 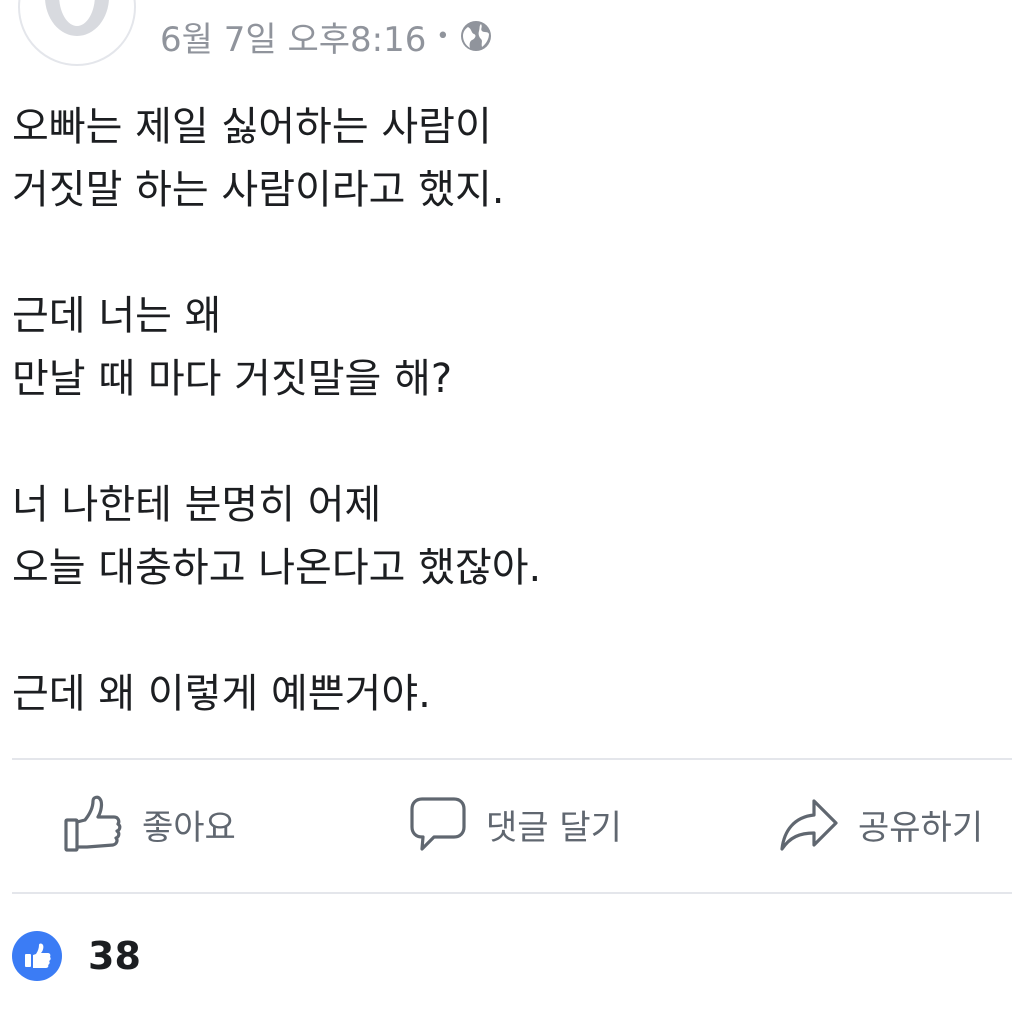 I want to click on share-button: 공유하기, so click(x=880, y=824).